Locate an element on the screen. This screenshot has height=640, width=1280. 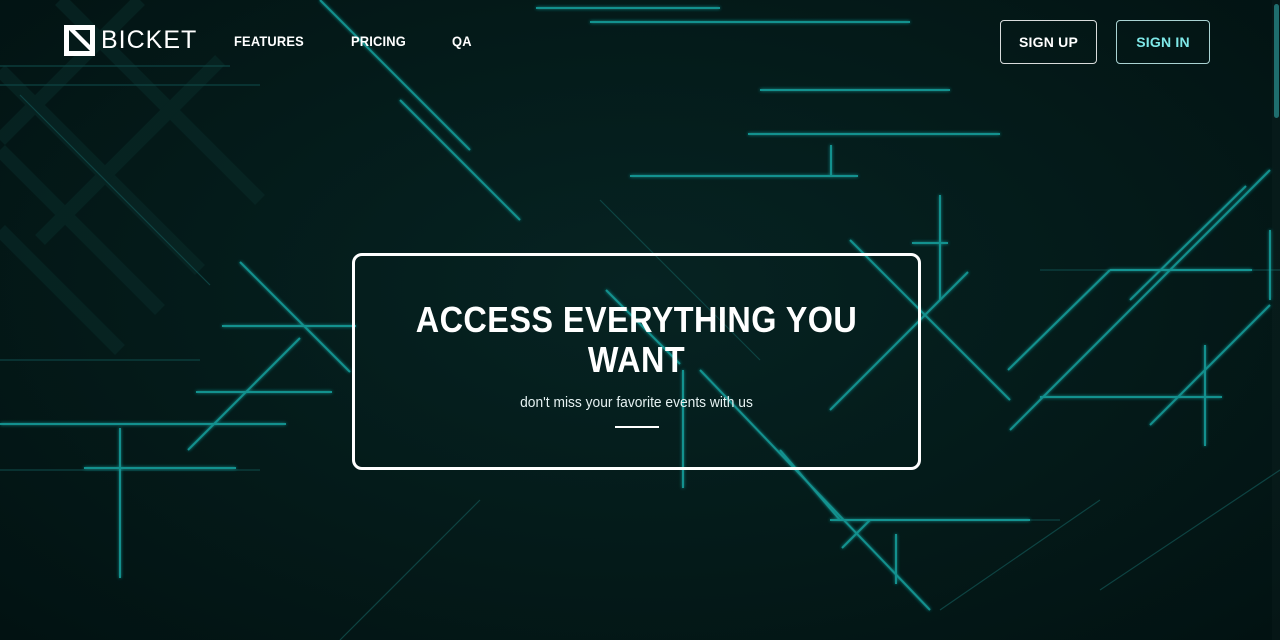
hero-title: ACCESS EVERYTHING YOU WANT is located at coordinates (636, 339).